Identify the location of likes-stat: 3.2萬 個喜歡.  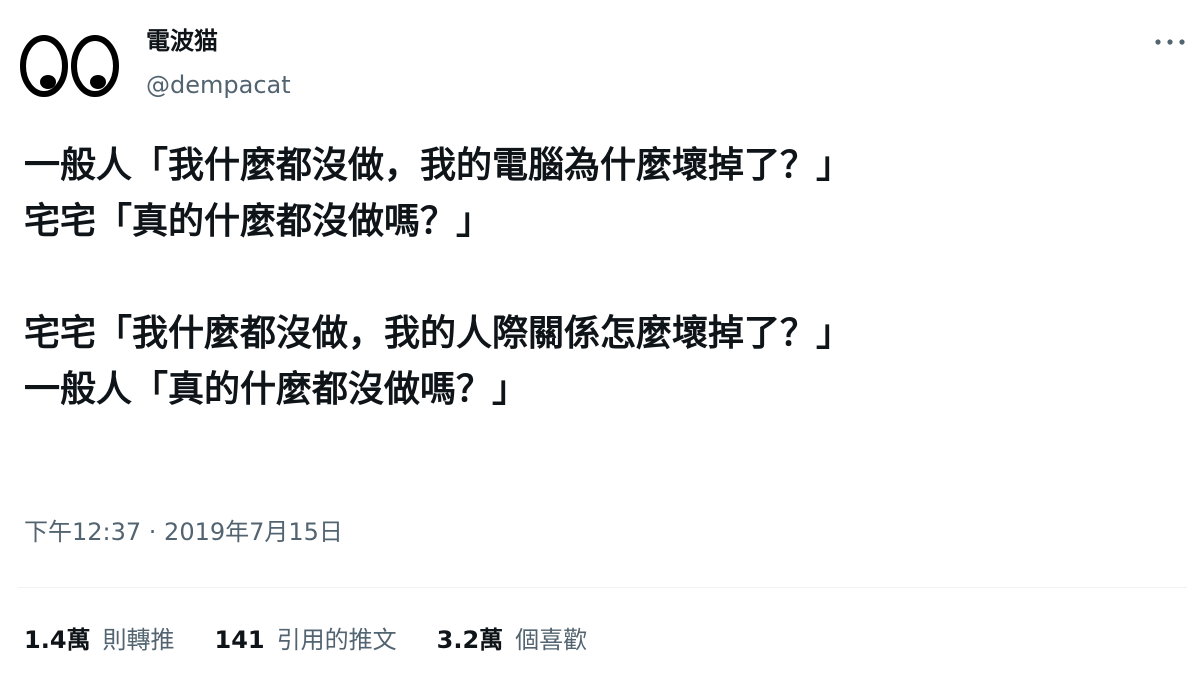
(512, 640).